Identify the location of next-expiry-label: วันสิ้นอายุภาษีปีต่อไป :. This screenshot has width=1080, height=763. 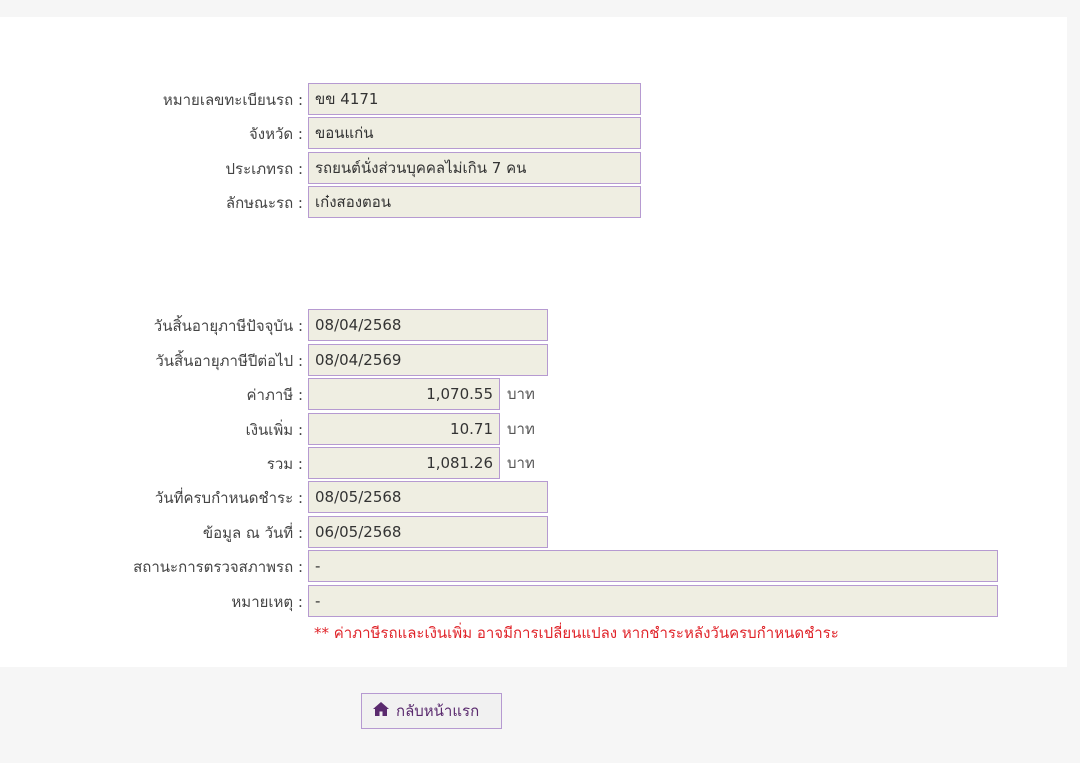
(229, 361).